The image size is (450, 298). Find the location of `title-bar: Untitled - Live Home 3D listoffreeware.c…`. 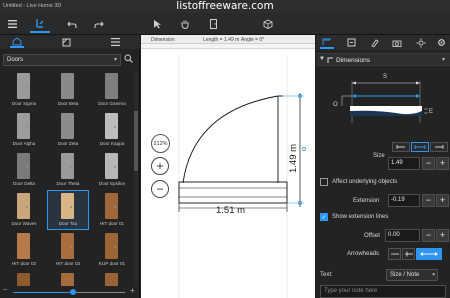

title-bar: Untitled - Live Home 3D listoffreeware.c… is located at coordinates (225, 6).